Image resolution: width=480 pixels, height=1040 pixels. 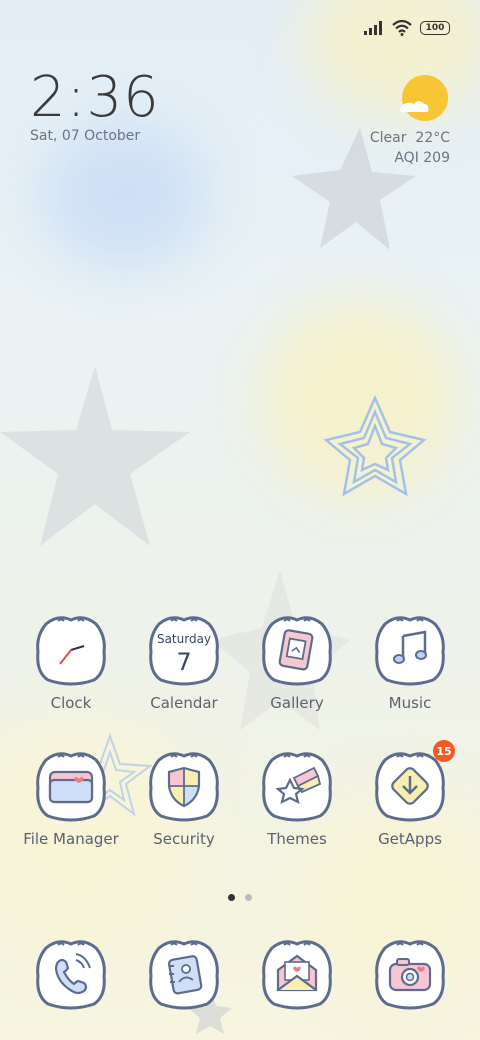 What do you see at coordinates (410, 839) in the screenshot?
I see `app-label: GetApps` at bounding box center [410, 839].